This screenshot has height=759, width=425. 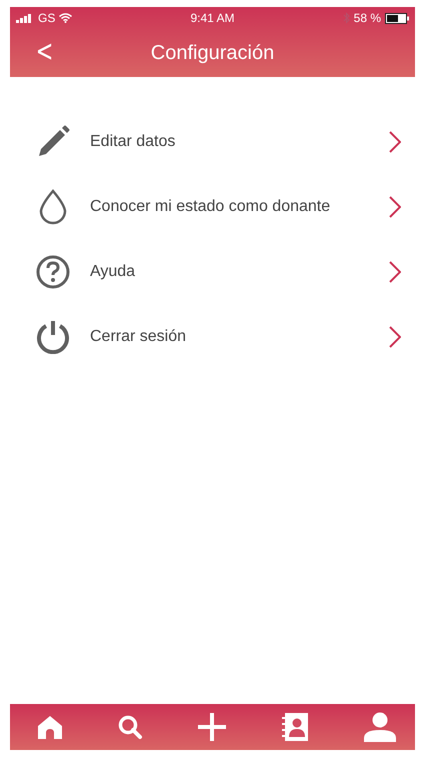 What do you see at coordinates (212, 206) in the screenshot?
I see `settings-item: Conocer mi estado como donante` at bounding box center [212, 206].